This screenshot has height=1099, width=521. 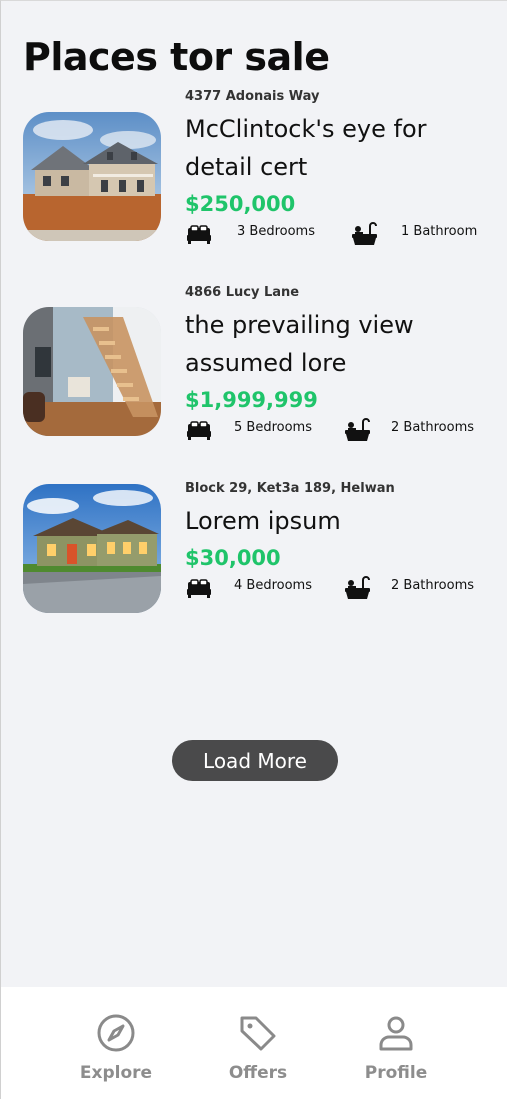 What do you see at coordinates (252, 96) in the screenshot?
I see `listing-address: 4377 Adonais Way` at bounding box center [252, 96].